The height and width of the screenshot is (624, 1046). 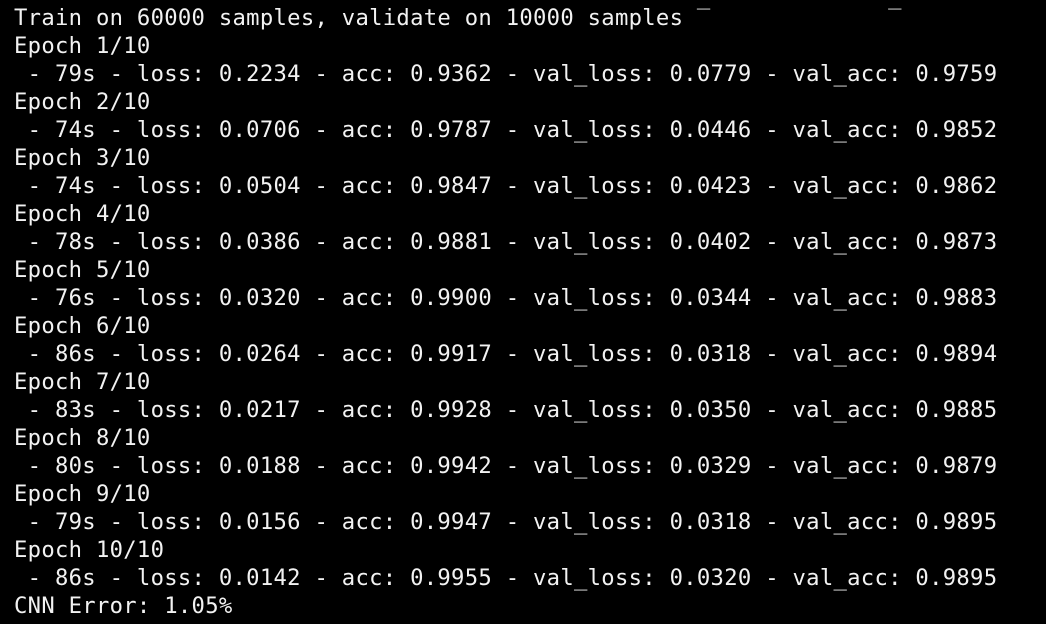 What do you see at coordinates (82, 438) in the screenshot?
I see `epoch-label: Epoch 8/10` at bounding box center [82, 438].